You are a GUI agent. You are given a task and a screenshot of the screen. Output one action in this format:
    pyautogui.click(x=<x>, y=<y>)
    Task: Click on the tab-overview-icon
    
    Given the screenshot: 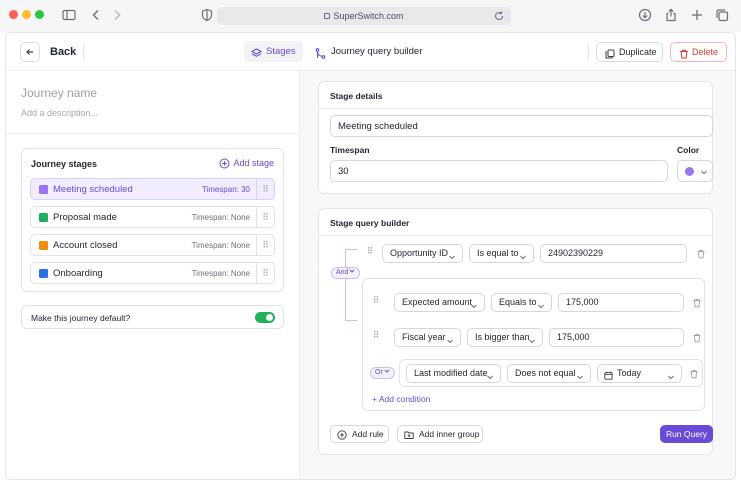 What is the action you would take?
    pyautogui.click(x=722, y=15)
    